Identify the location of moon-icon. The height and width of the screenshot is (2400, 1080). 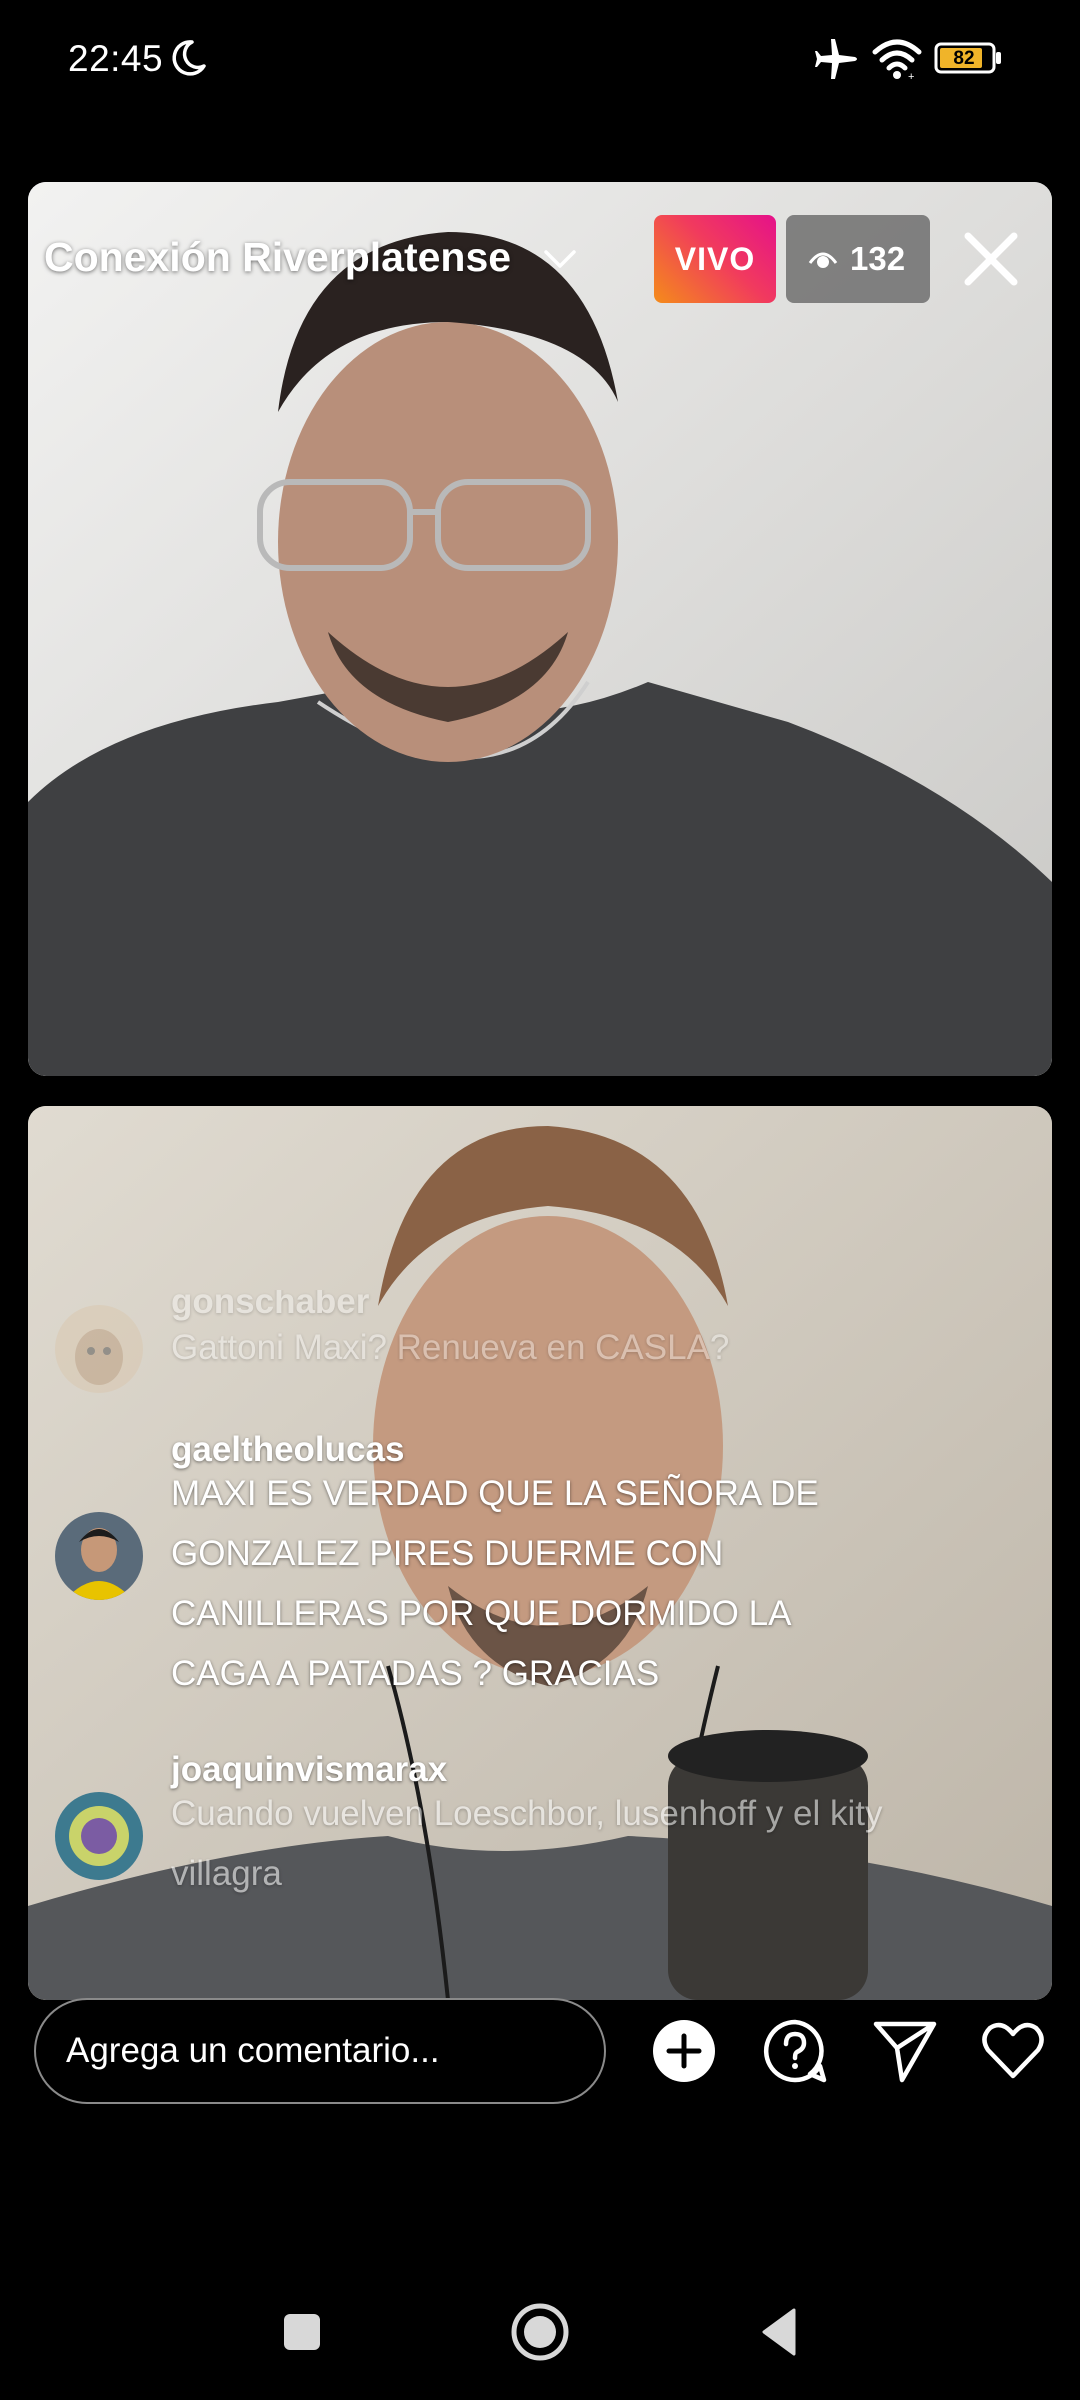
(189, 58).